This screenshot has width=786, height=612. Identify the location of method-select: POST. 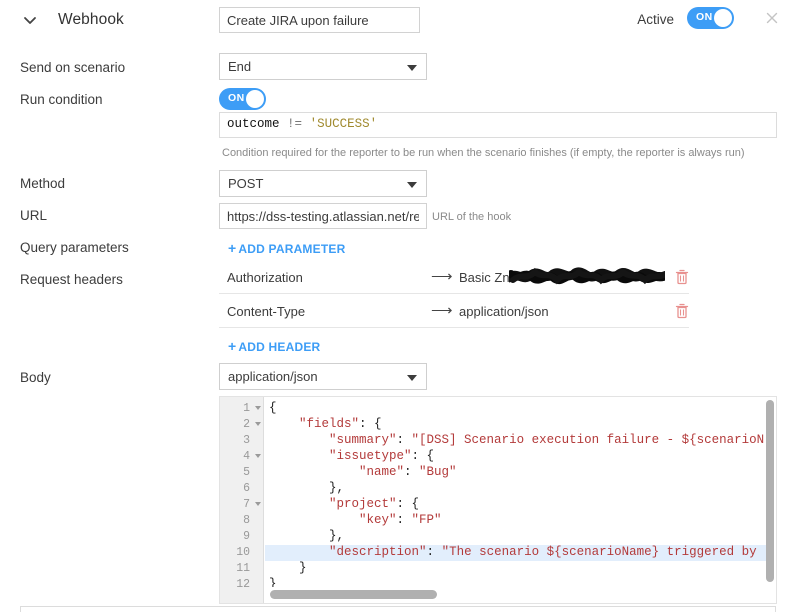
(323, 183).